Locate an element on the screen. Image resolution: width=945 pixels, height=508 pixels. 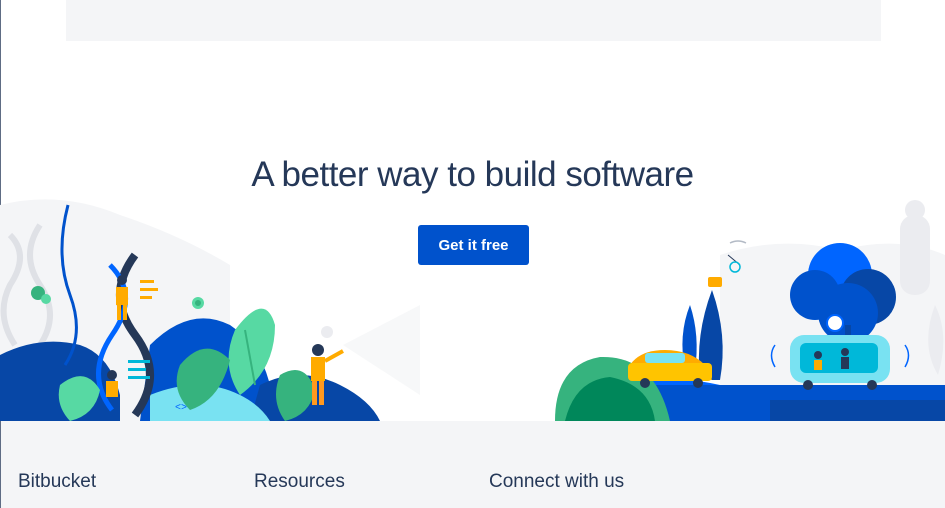
hero-title: A better way to build software is located at coordinates (472, 174).